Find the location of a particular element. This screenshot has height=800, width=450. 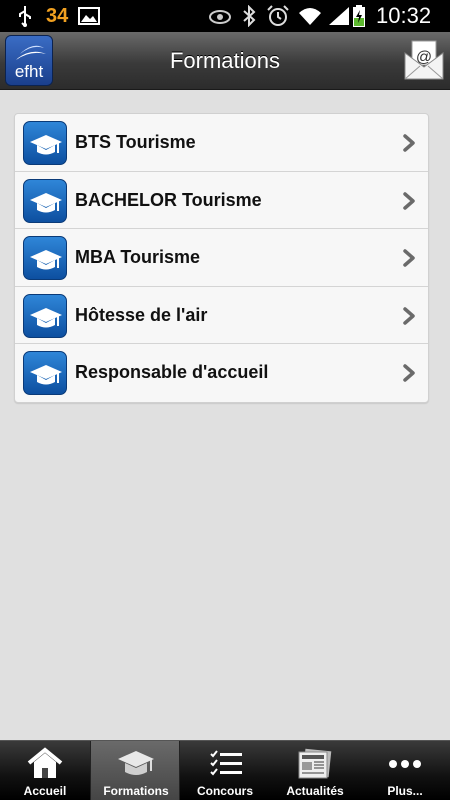

list-item-label: MBA Tourisme is located at coordinates (138, 257).